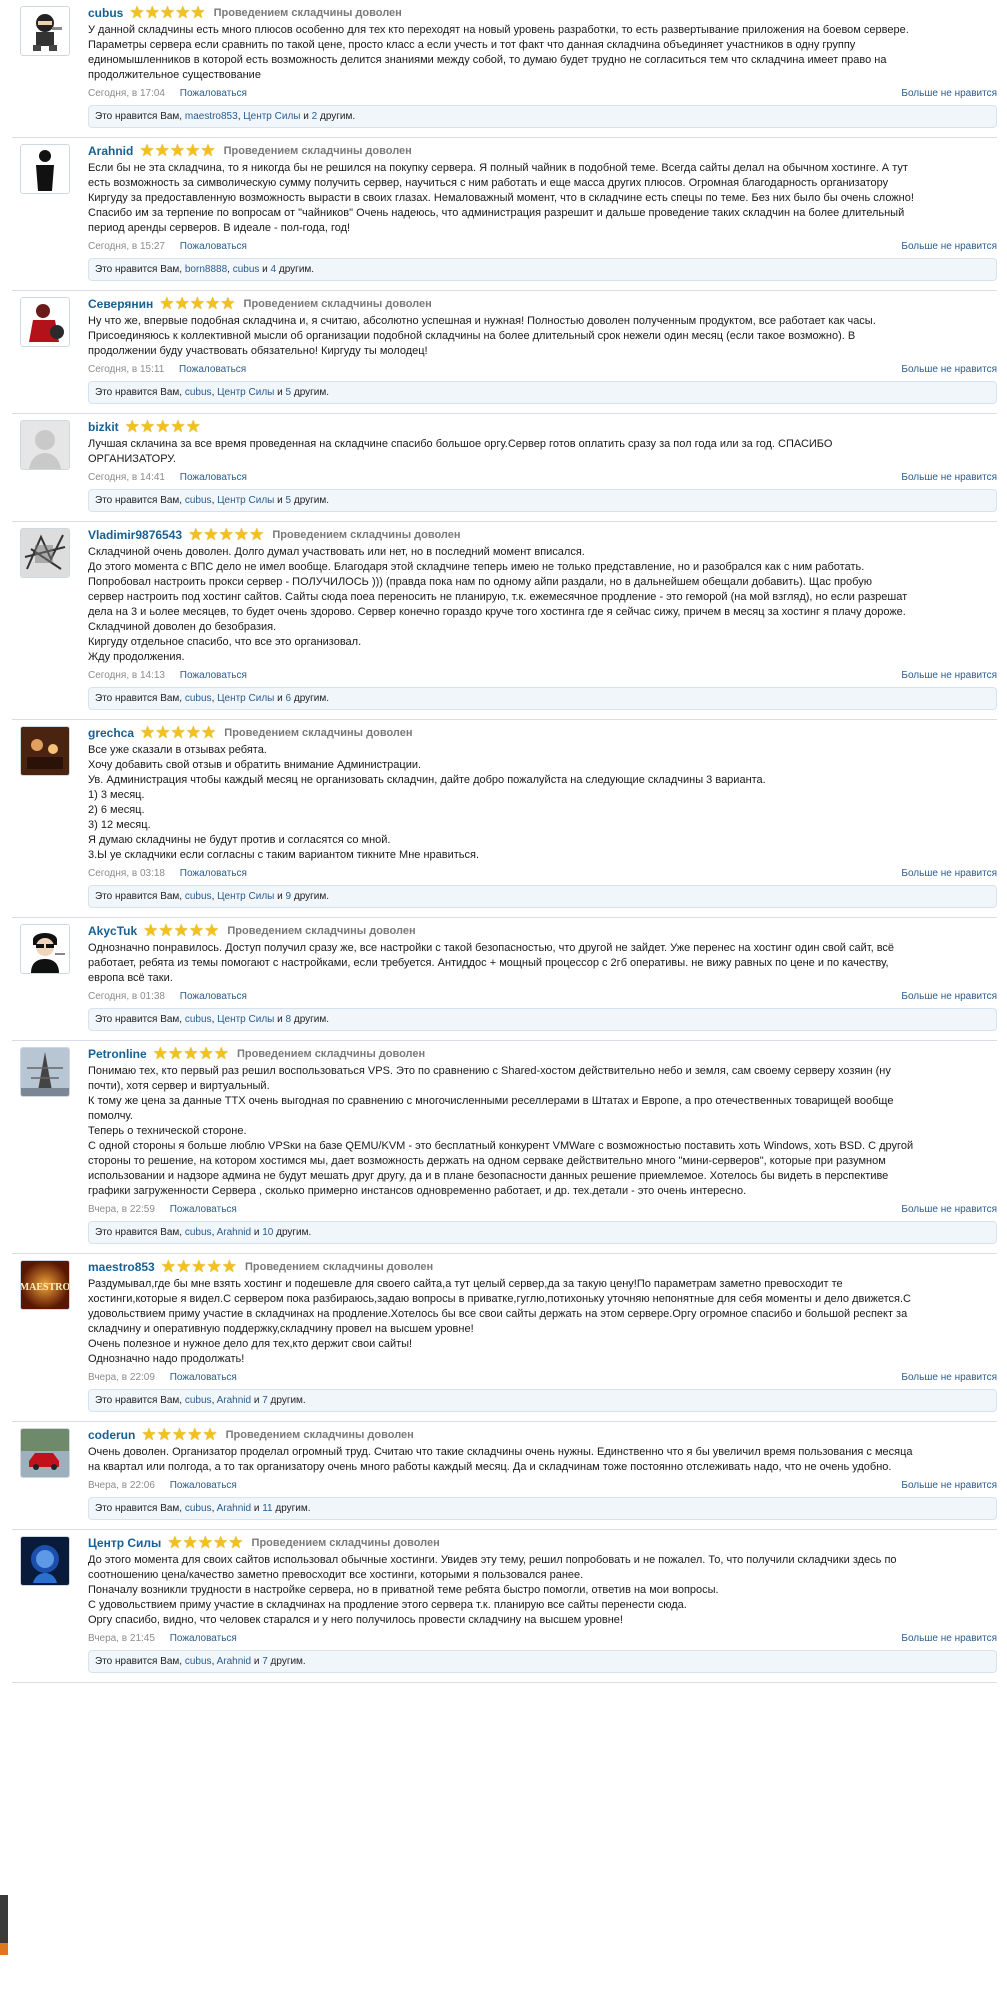 This screenshot has width=1007, height=1990. What do you see at coordinates (206, 269) in the screenshot?
I see `liker-link: born8888` at bounding box center [206, 269].